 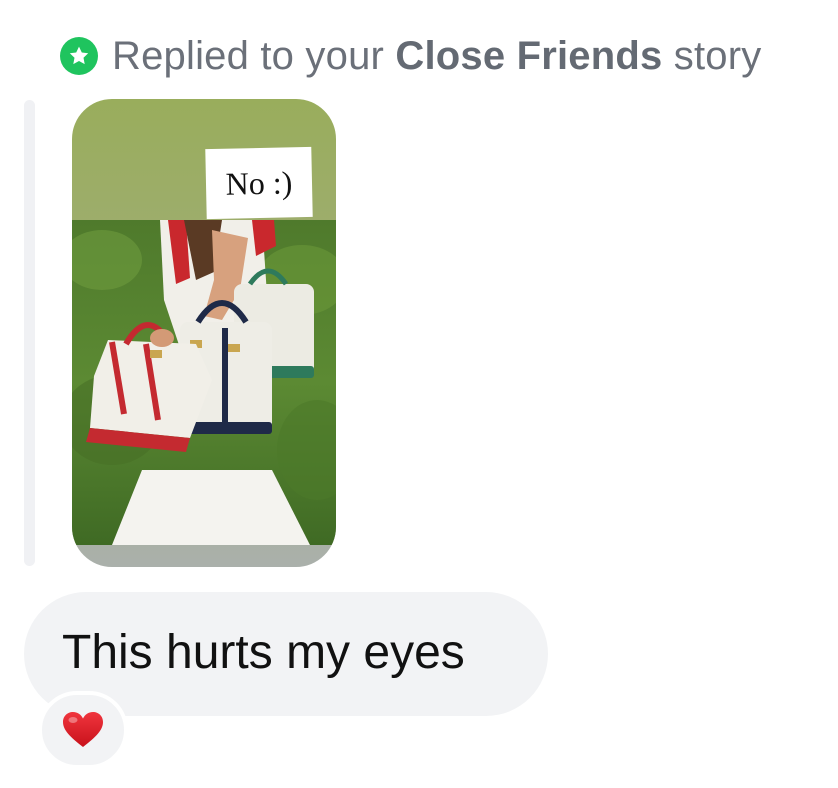 I want to click on reply-header-text: Replied to your Close Friends story, so click(x=436, y=56).